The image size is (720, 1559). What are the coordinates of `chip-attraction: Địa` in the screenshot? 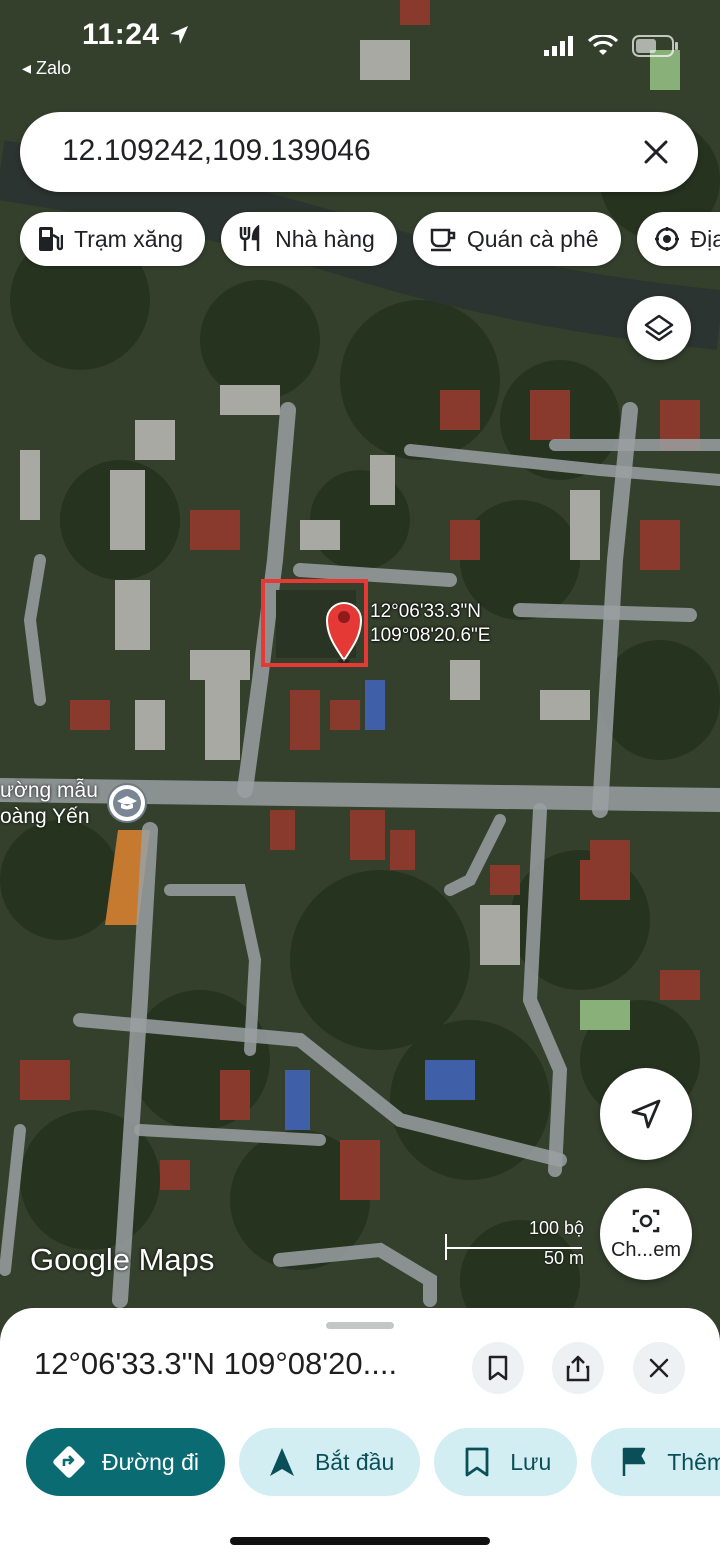 It's located at (678, 239).